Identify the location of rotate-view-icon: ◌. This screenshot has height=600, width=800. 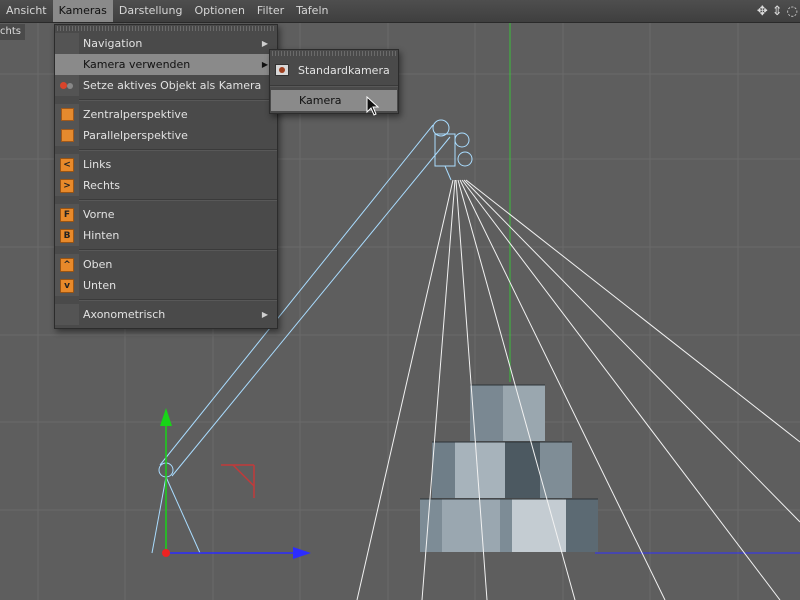
(792, 11).